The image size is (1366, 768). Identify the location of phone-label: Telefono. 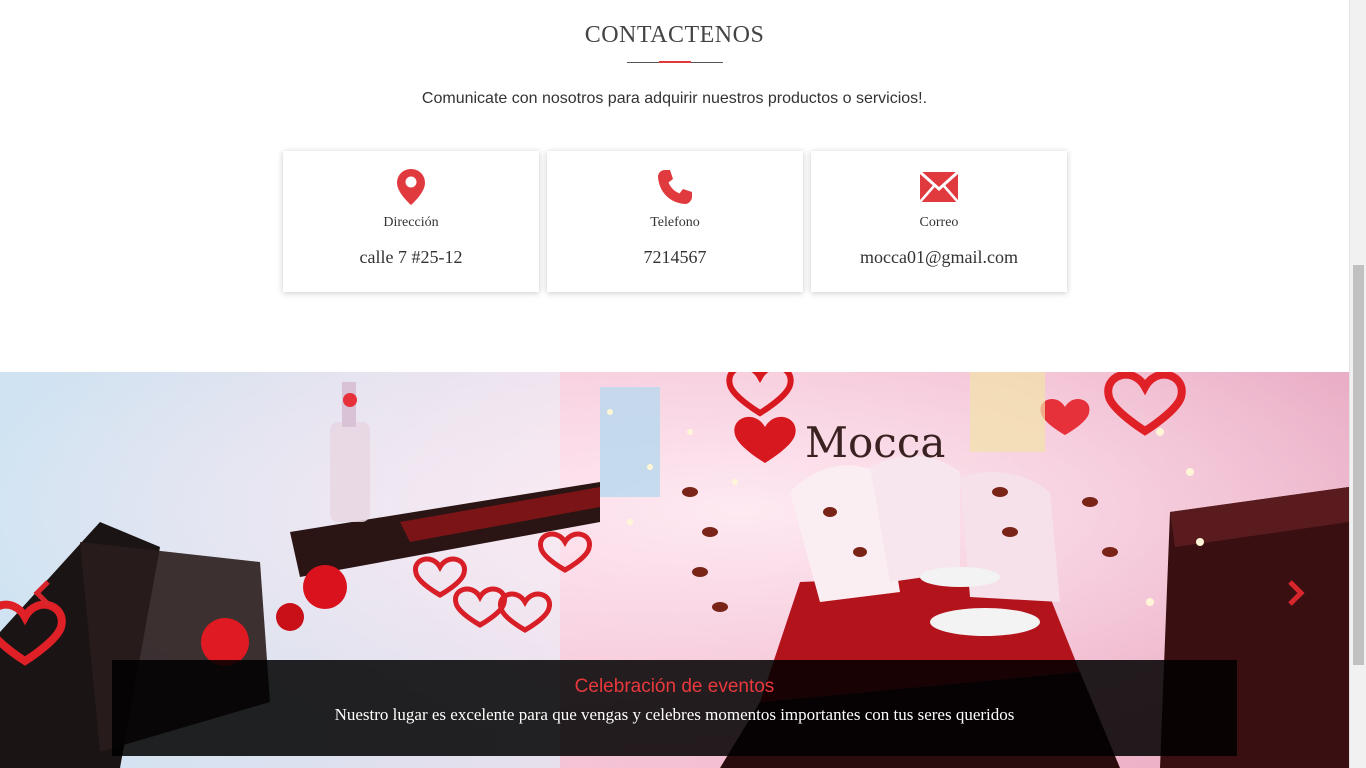
(675, 222).